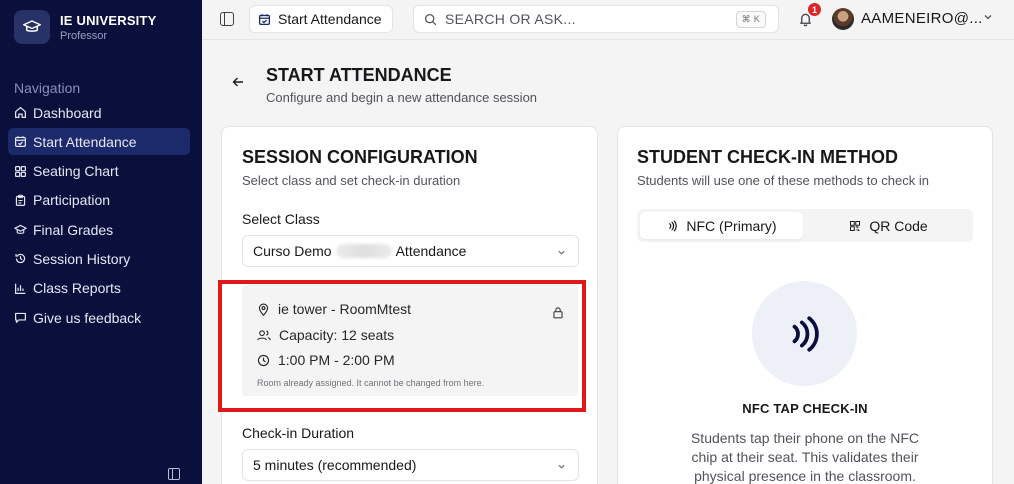  Describe the element at coordinates (359, 75) in the screenshot. I see `page-title: START ATTENDANCE` at that location.